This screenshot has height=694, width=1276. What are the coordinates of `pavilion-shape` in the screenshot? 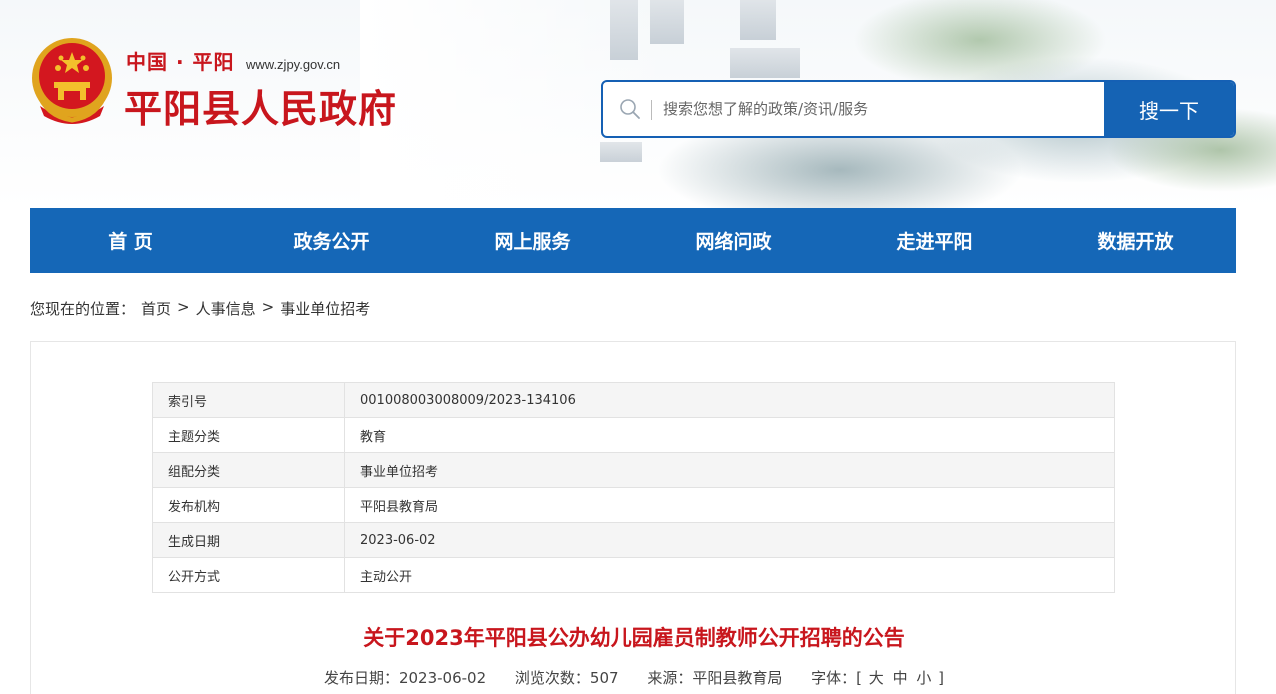 It's located at (621, 152).